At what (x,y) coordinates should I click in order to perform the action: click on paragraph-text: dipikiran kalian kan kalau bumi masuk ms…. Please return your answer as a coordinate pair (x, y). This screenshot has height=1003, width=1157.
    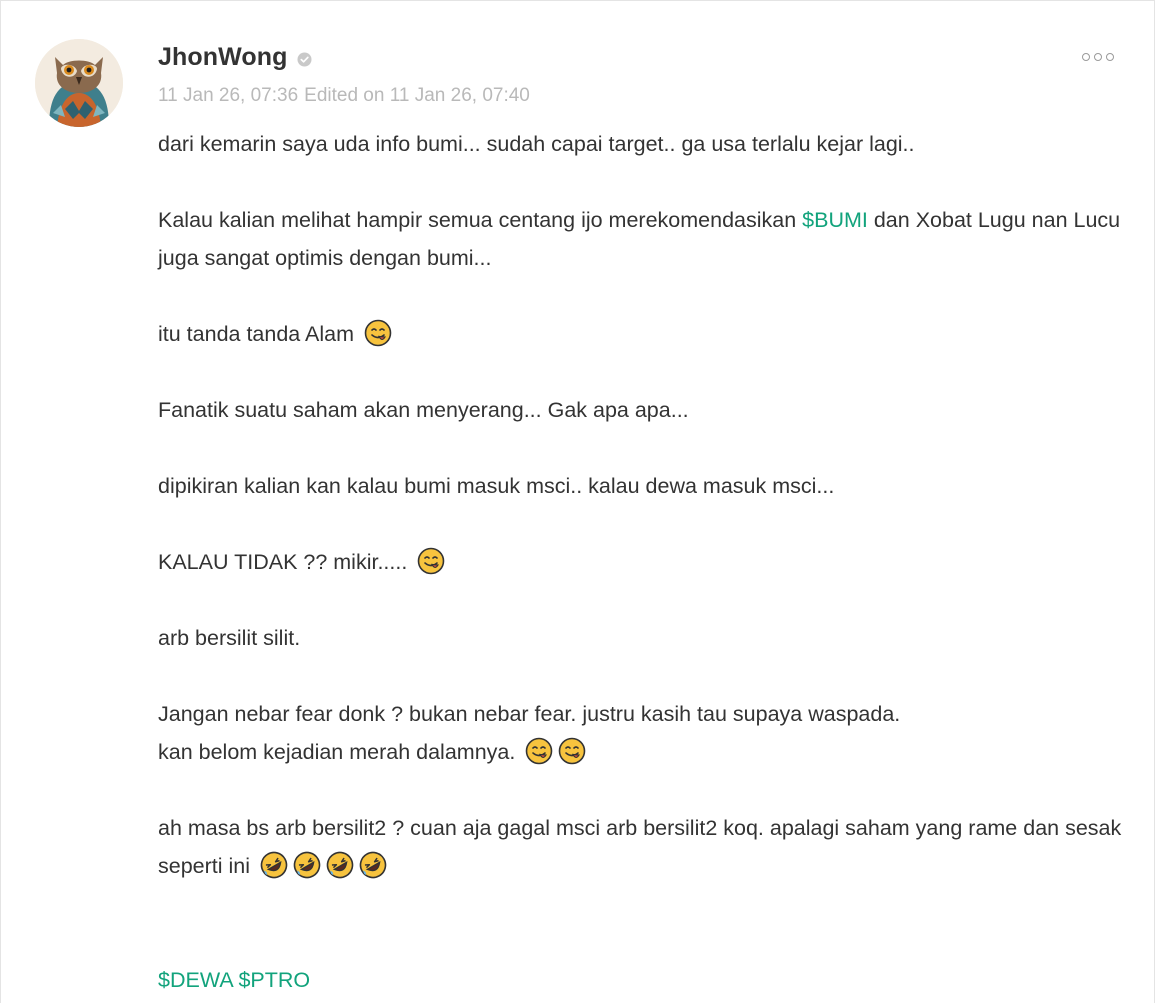
    Looking at the image, I should click on (496, 486).